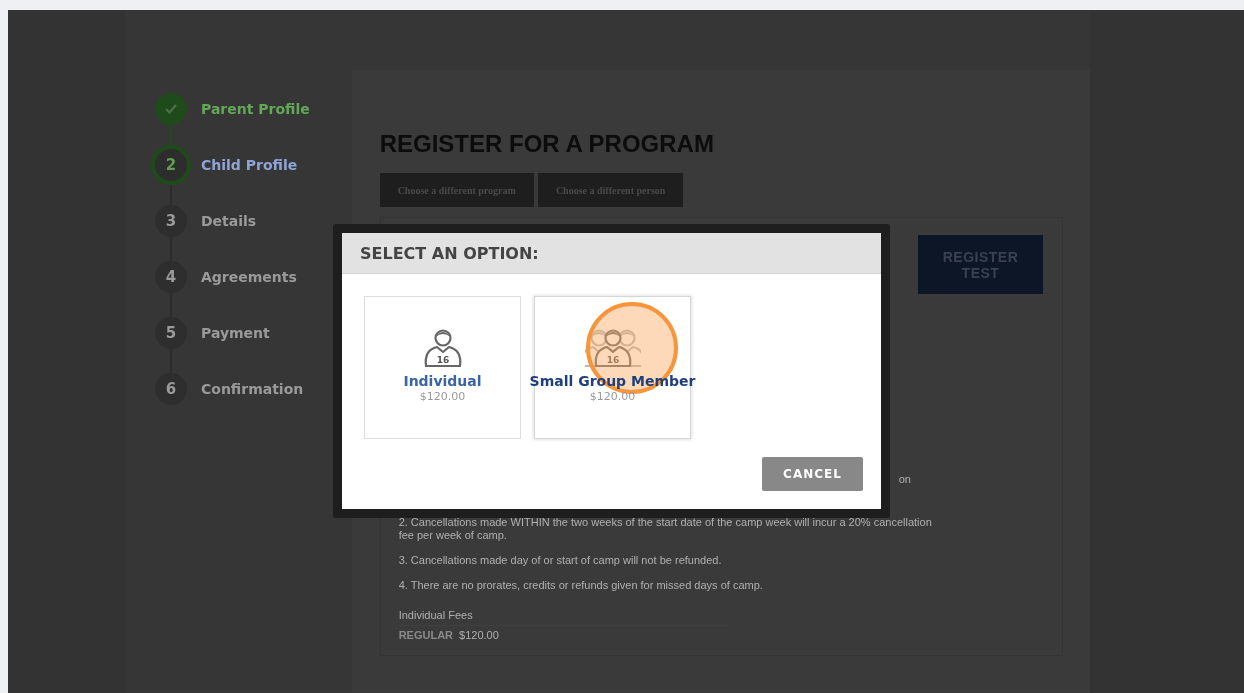 This screenshot has width=1244, height=693. Describe the element at coordinates (171, 165) in the screenshot. I see `step-number: 2` at that location.